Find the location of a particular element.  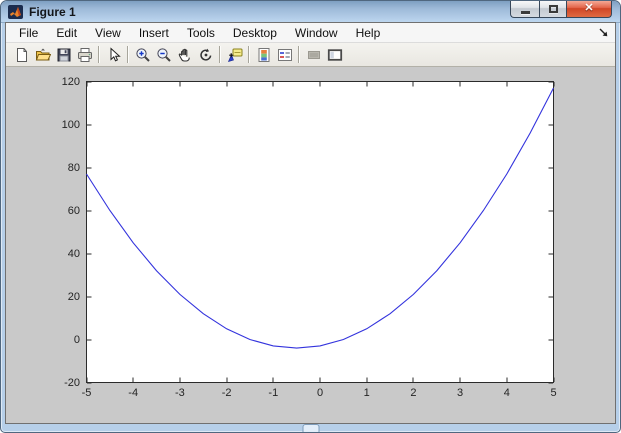

window-title: Figure 1 is located at coordinates (52, 11).